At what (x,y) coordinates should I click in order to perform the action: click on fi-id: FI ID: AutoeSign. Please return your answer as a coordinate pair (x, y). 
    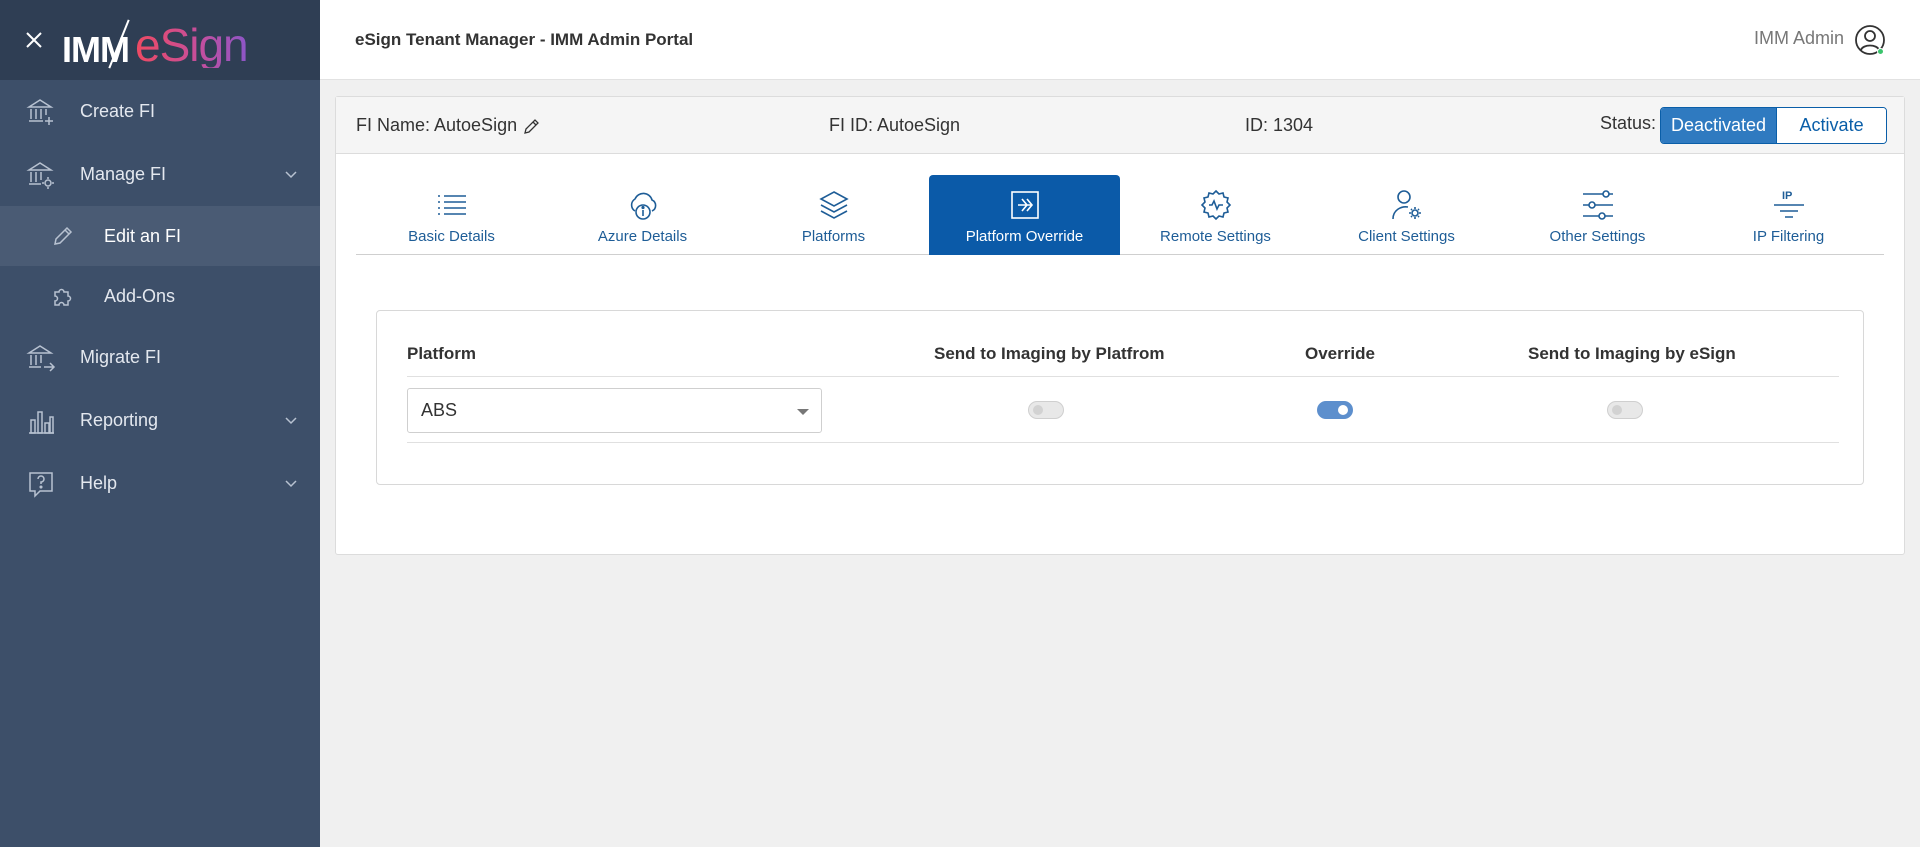
    Looking at the image, I should click on (895, 125).